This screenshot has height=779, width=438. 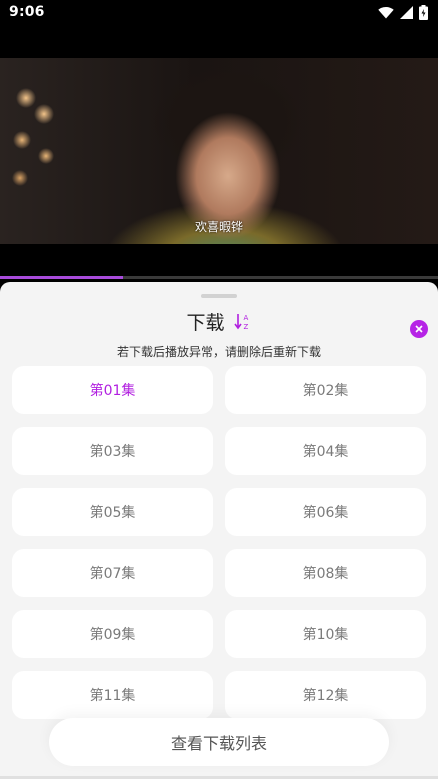 I want to click on episode-button: 第06集, so click(x=325, y=512).